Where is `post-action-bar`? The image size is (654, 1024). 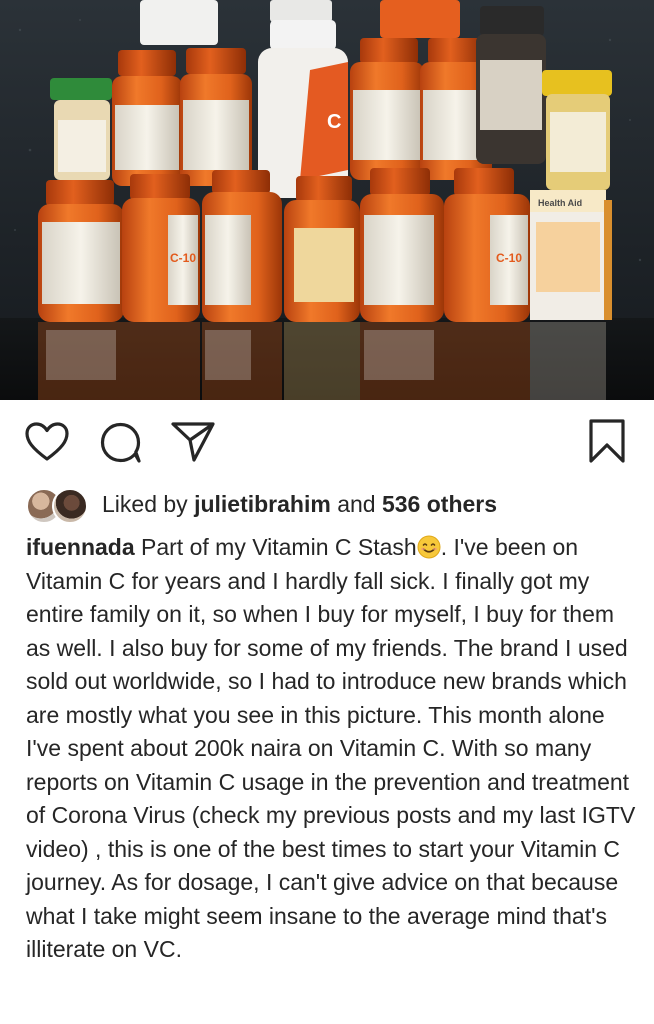
post-action-bar is located at coordinates (327, 443).